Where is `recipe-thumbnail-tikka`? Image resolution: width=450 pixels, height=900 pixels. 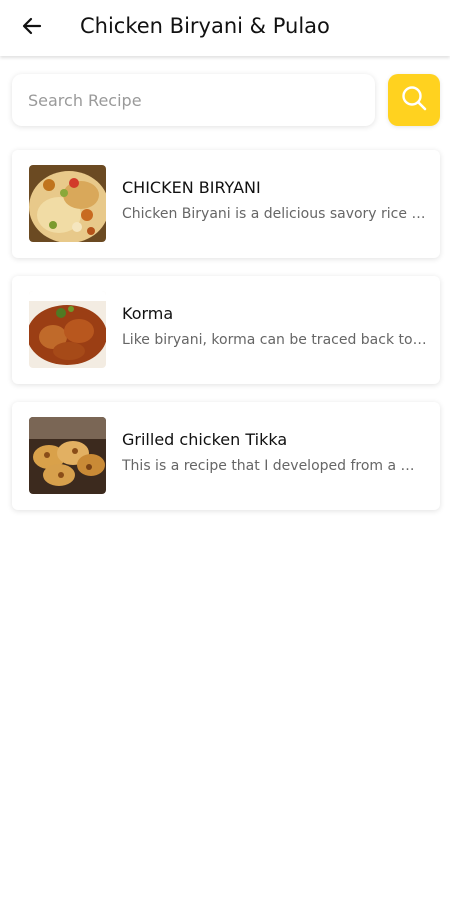 recipe-thumbnail-tikka is located at coordinates (67, 455).